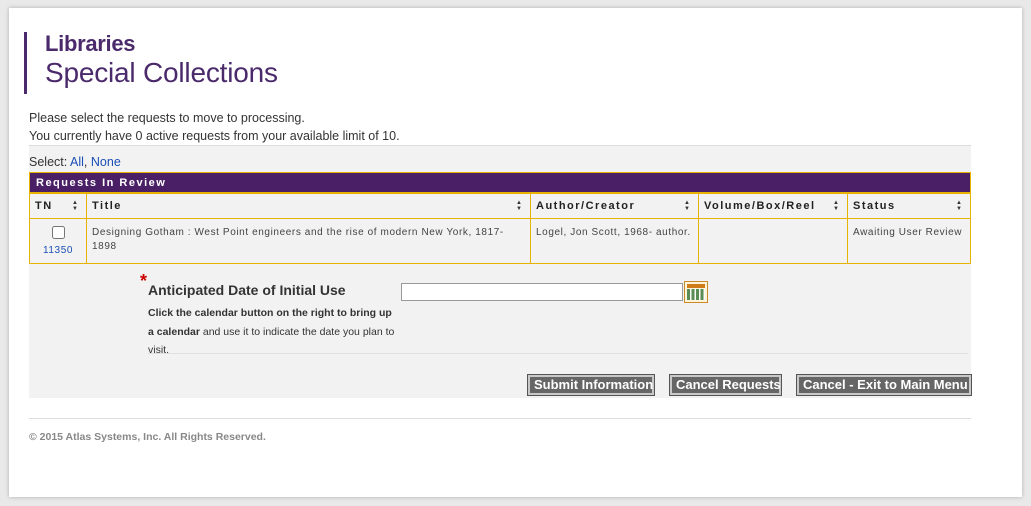 This screenshot has height=506, width=1031. Describe the element at coordinates (161, 72) in the screenshot. I see `logo-line-special-collections: Special Collections` at that location.